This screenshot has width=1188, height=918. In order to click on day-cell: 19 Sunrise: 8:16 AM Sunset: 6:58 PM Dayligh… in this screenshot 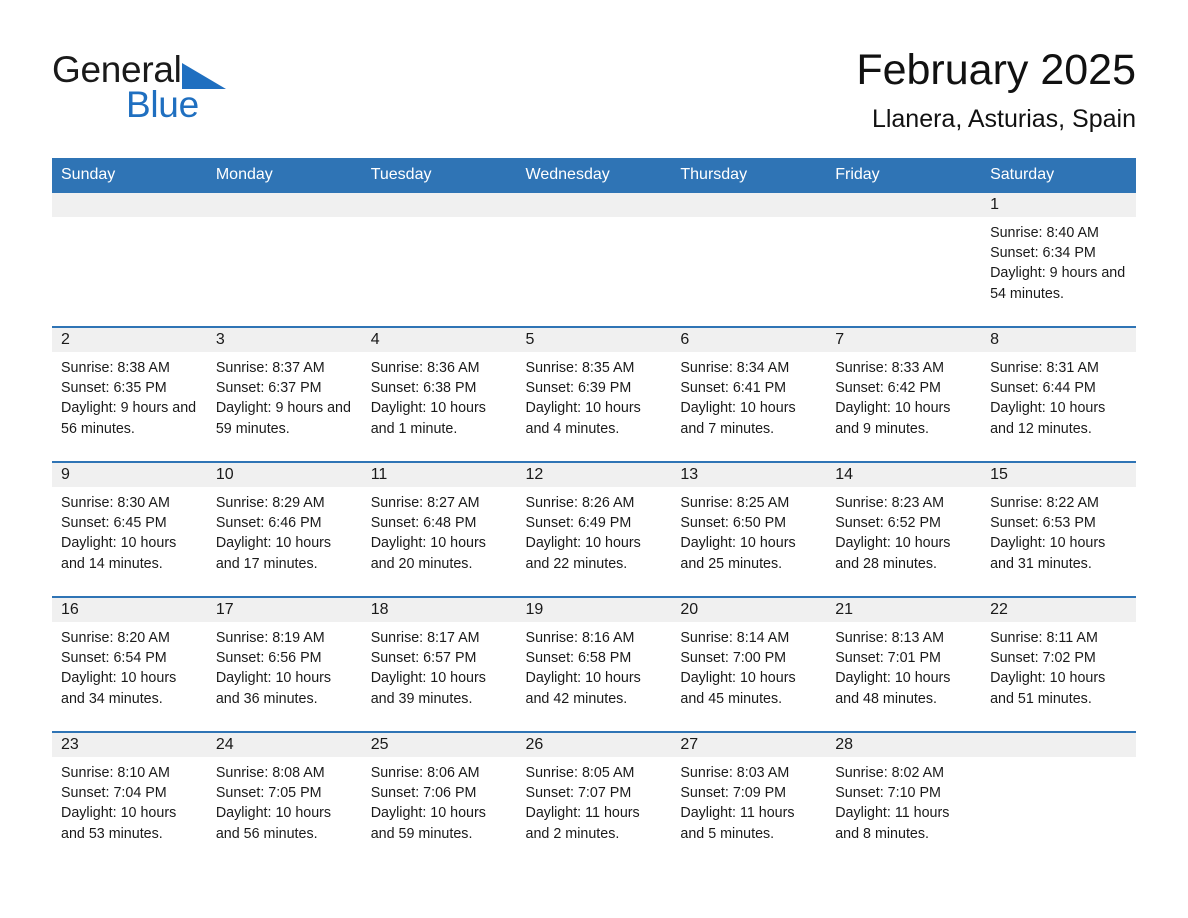, I will do `click(594, 664)`.